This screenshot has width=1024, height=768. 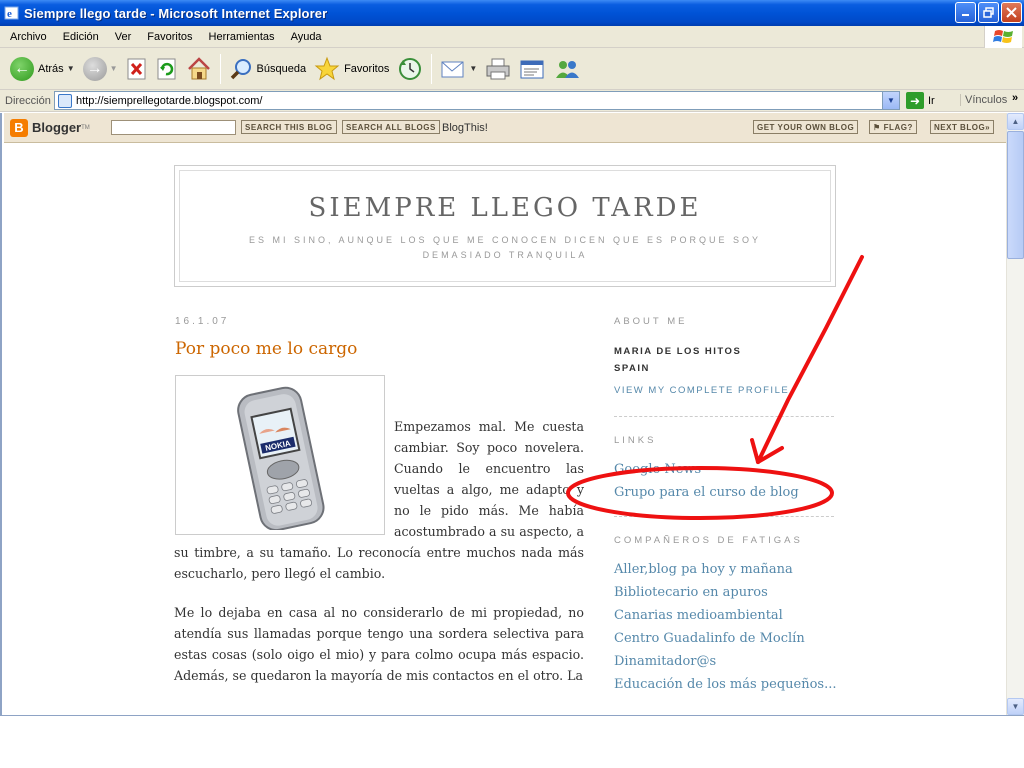 What do you see at coordinates (632, 368) in the screenshot?
I see `profile-location: SPAIN` at bounding box center [632, 368].